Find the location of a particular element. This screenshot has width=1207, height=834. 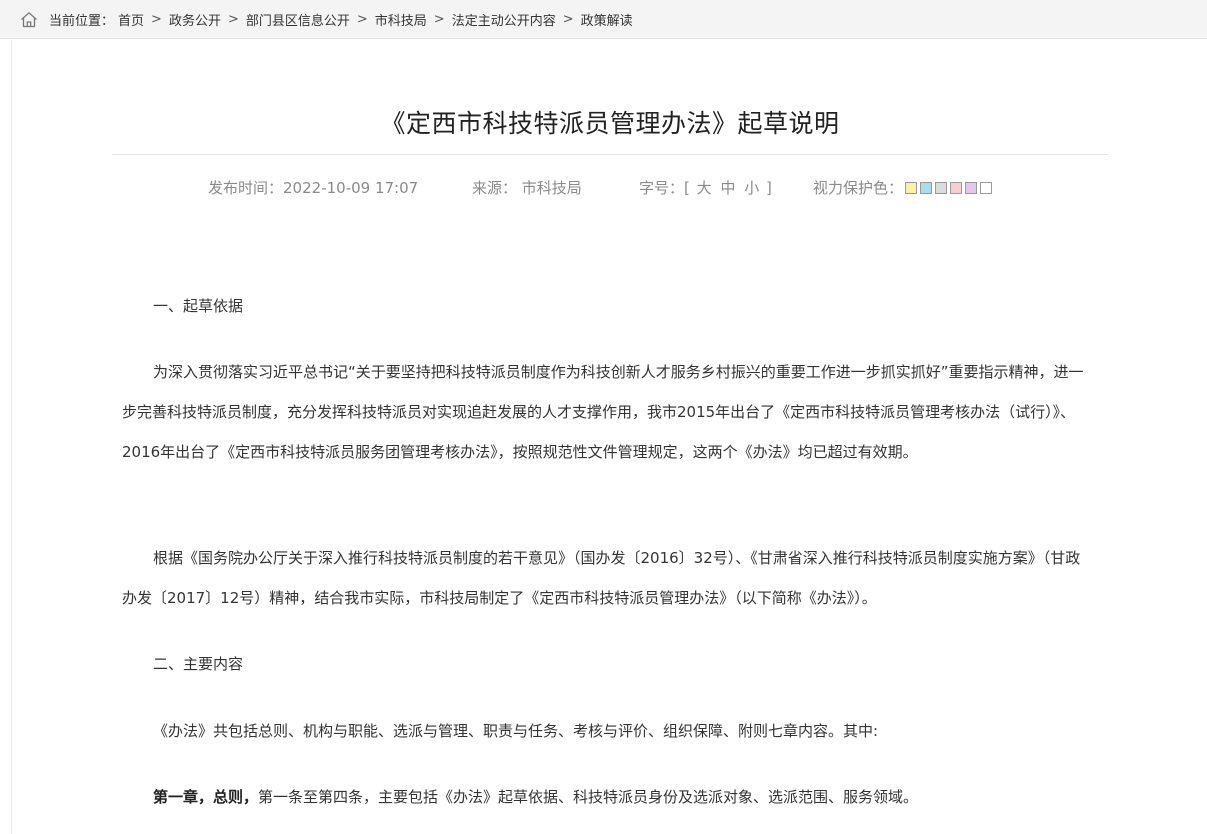

eye-care-label: 视力保护色： is located at coordinates (858, 188).